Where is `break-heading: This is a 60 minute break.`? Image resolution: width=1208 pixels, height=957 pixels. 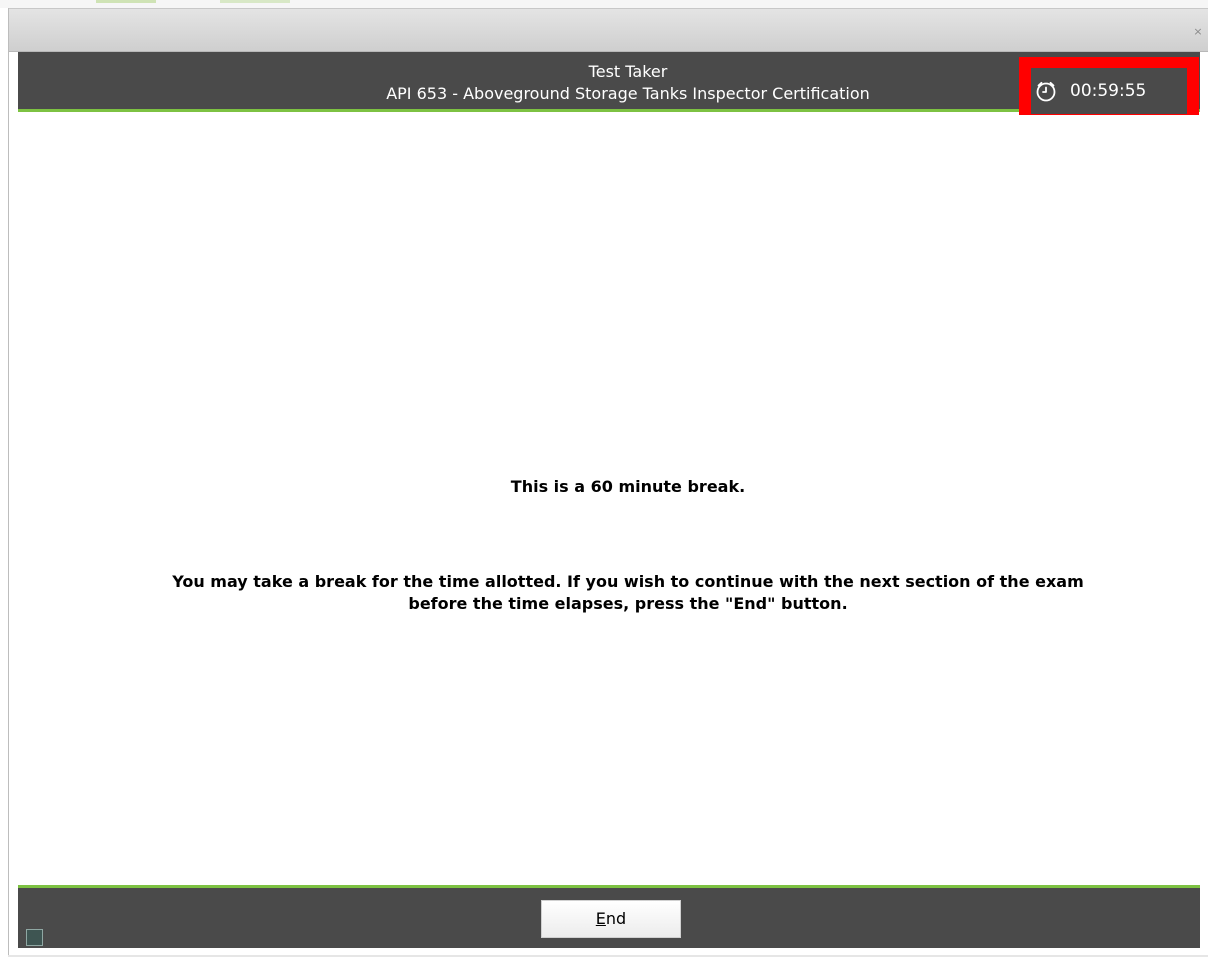 break-heading: This is a 60 minute break. is located at coordinates (628, 486).